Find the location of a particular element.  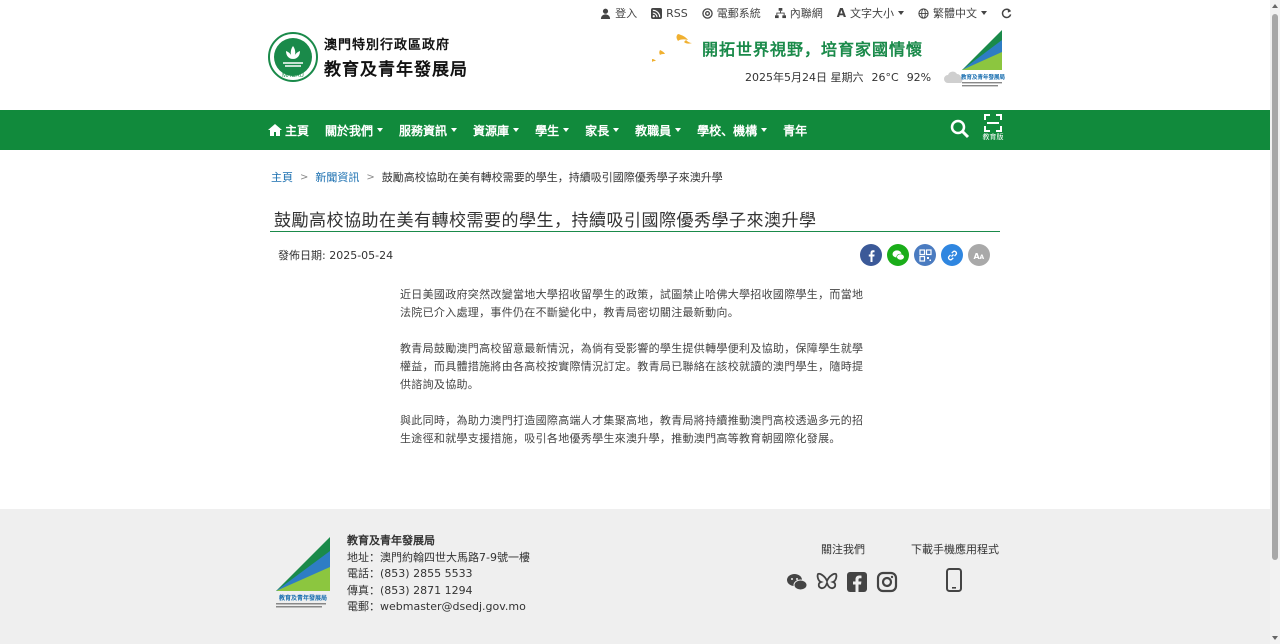

footer-logo-text: 教育及青年發展局 is located at coordinates (302, 598).